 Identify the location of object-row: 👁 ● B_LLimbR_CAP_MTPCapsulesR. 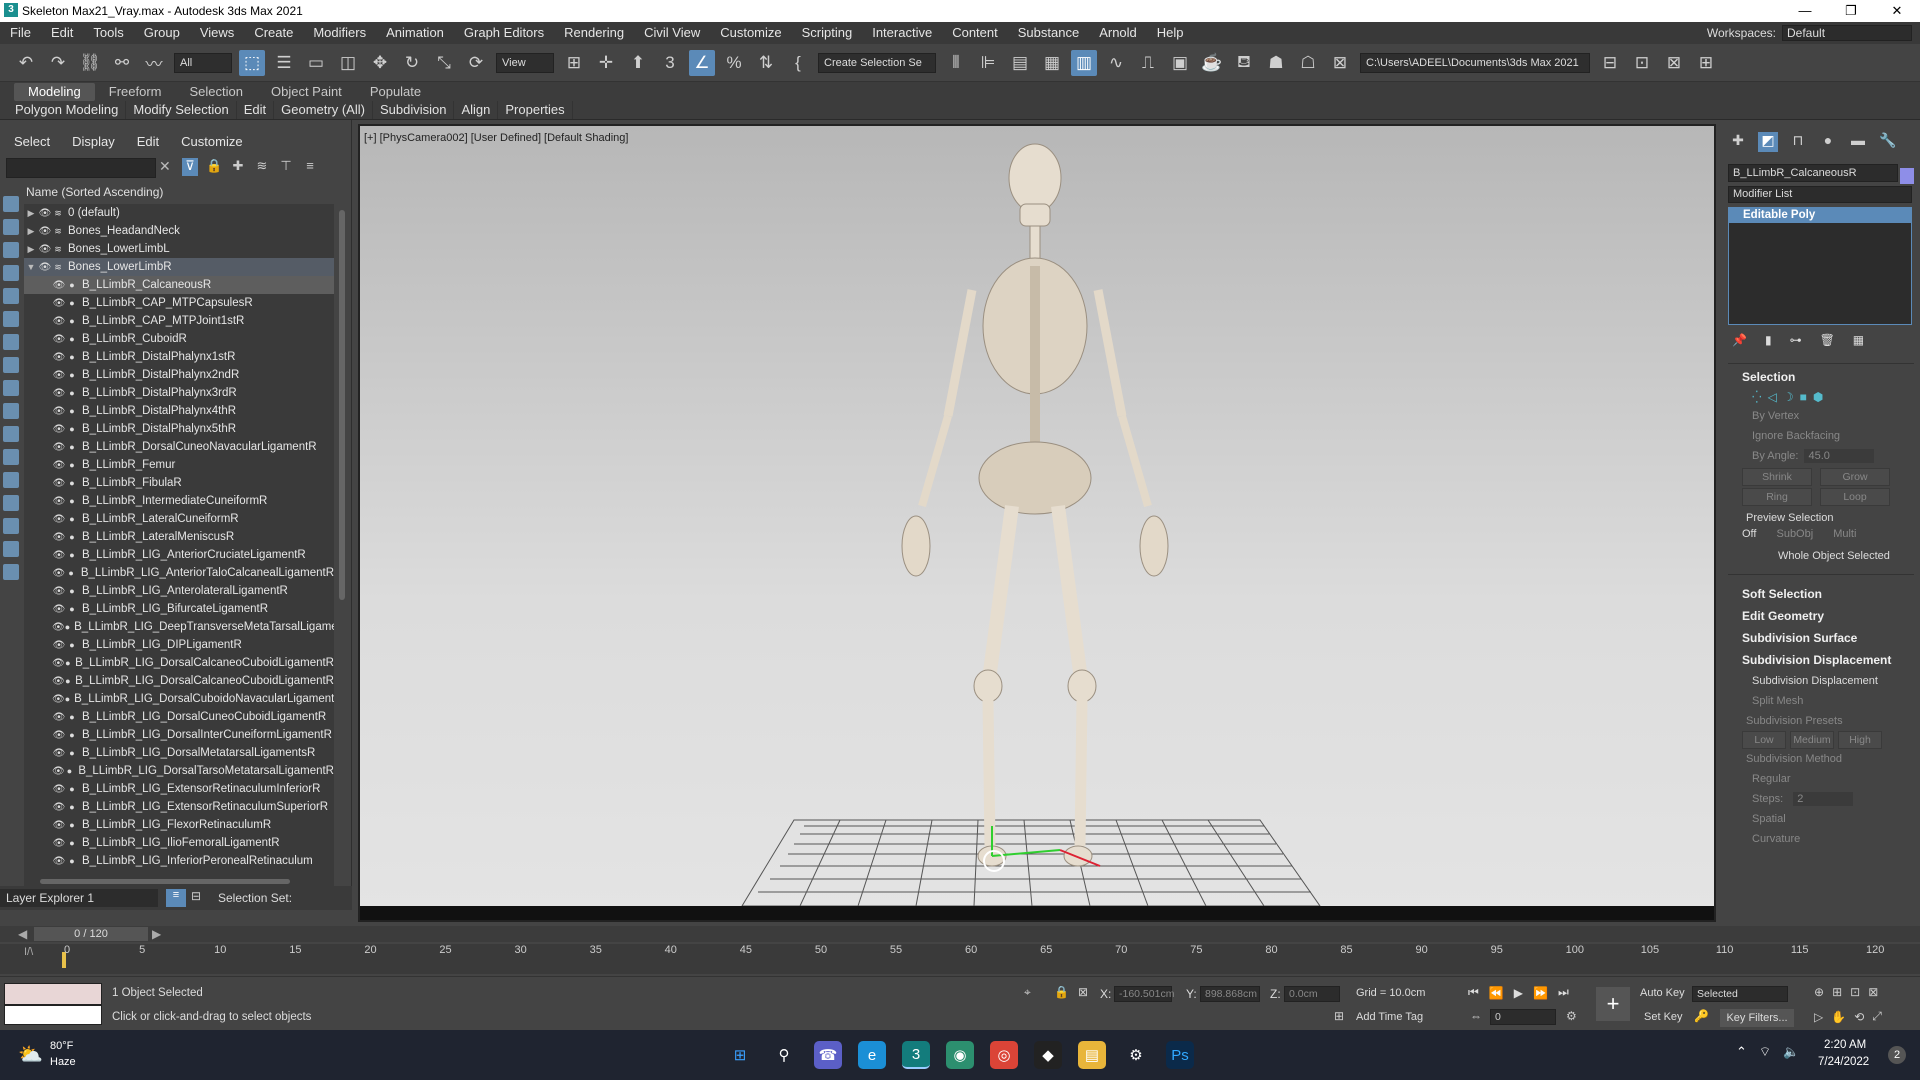
(179, 303).